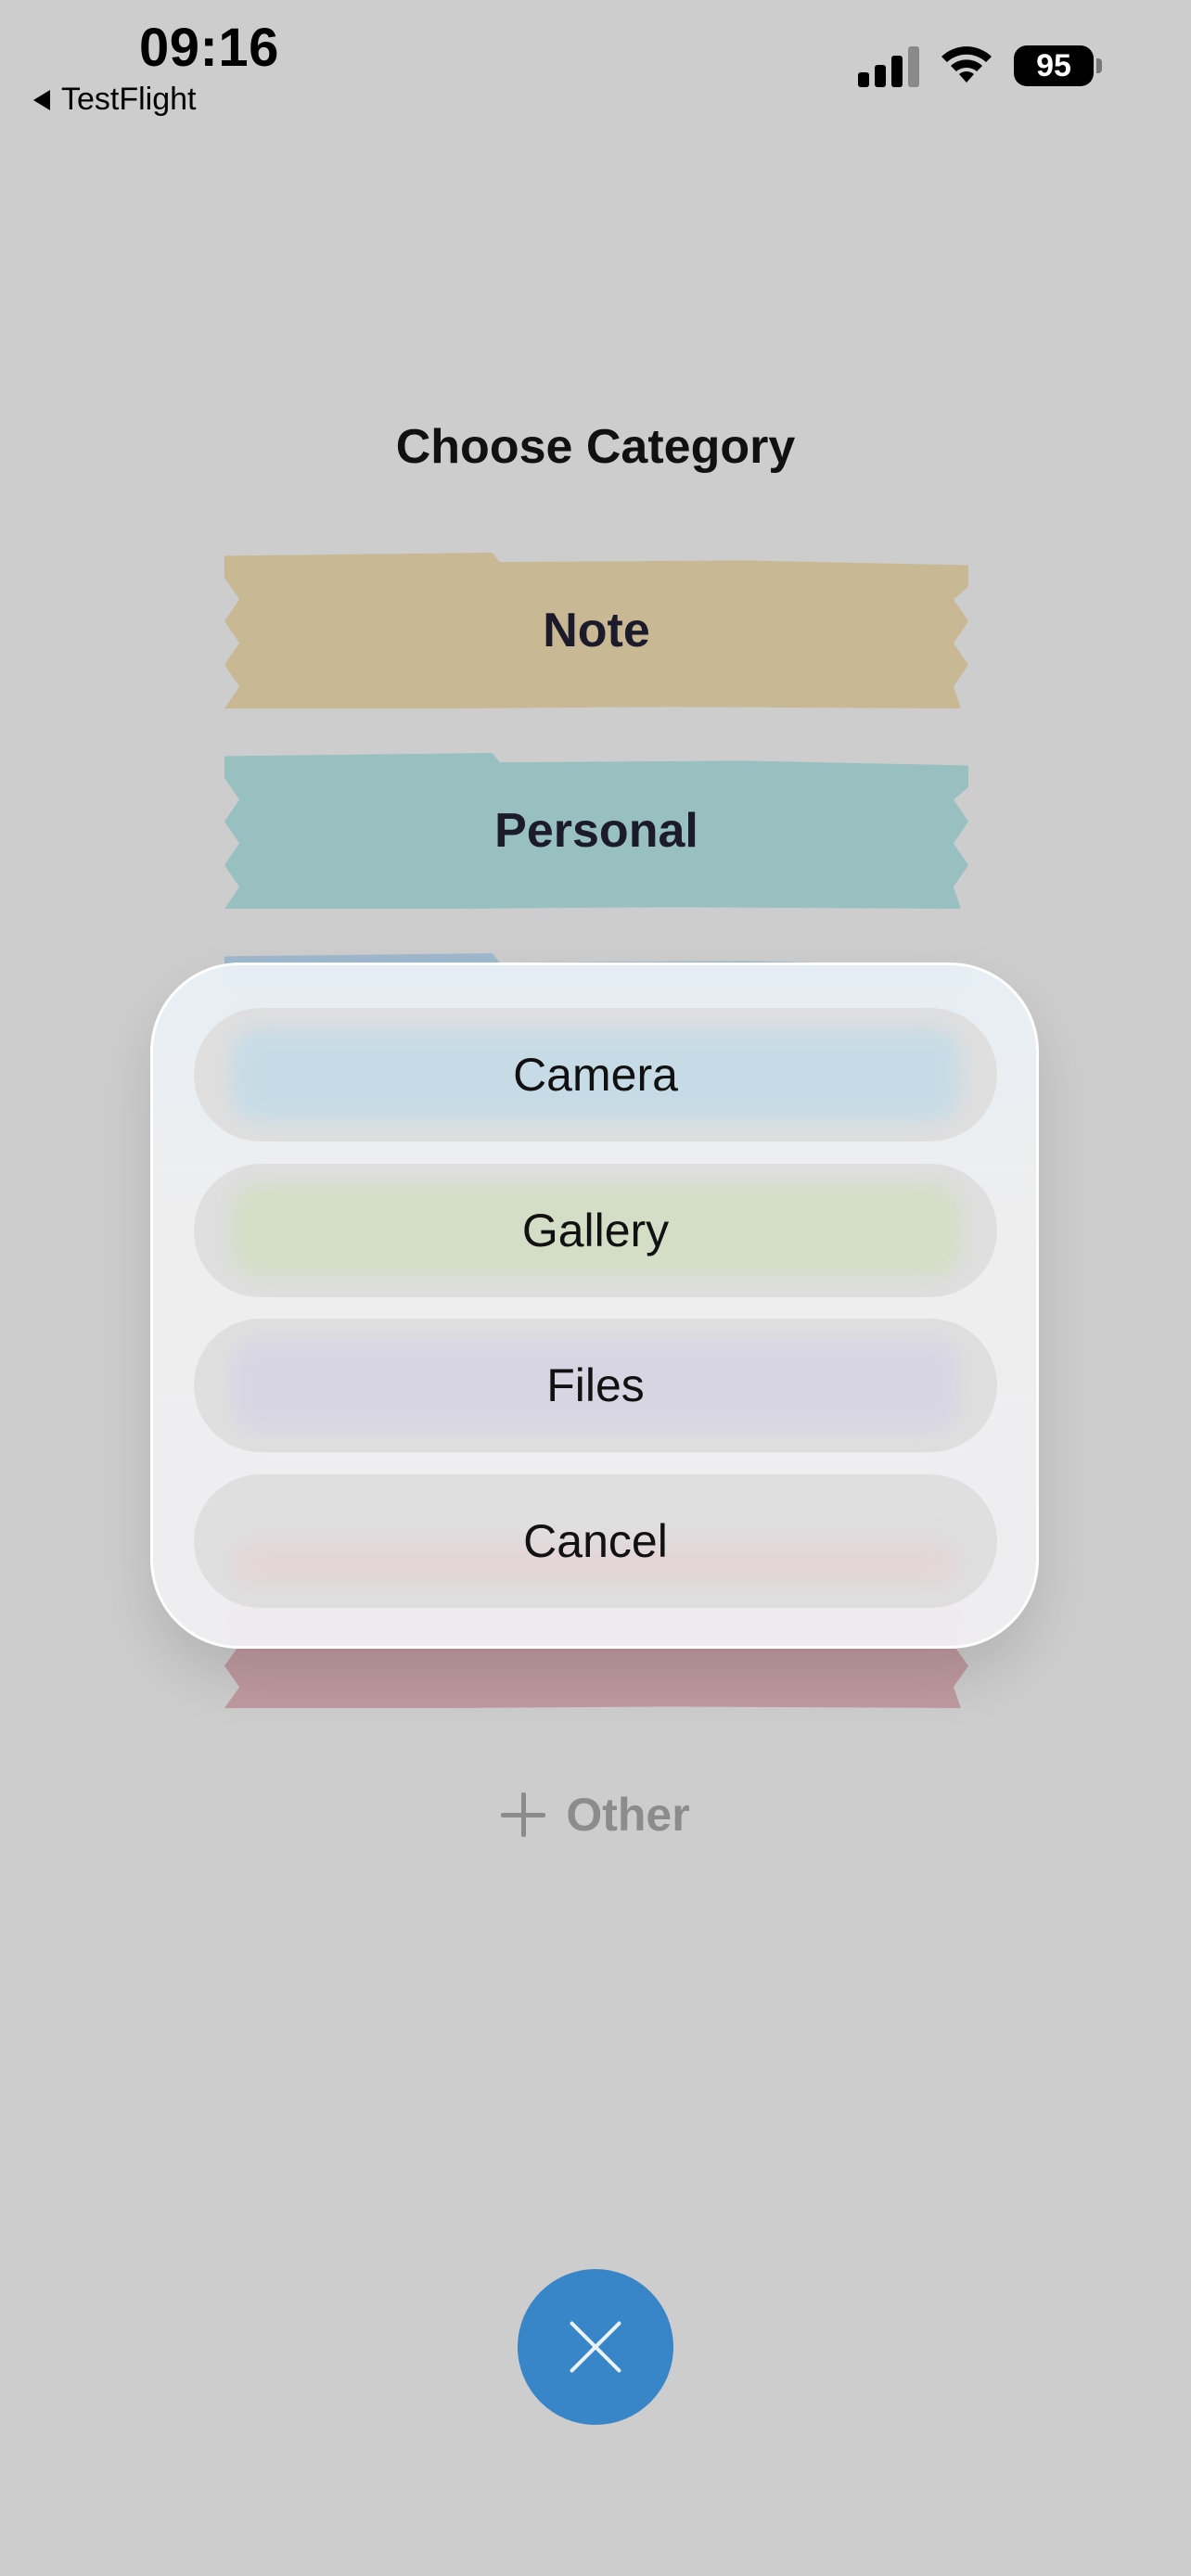  Describe the element at coordinates (966, 64) in the screenshot. I see `wifi-icon` at that location.